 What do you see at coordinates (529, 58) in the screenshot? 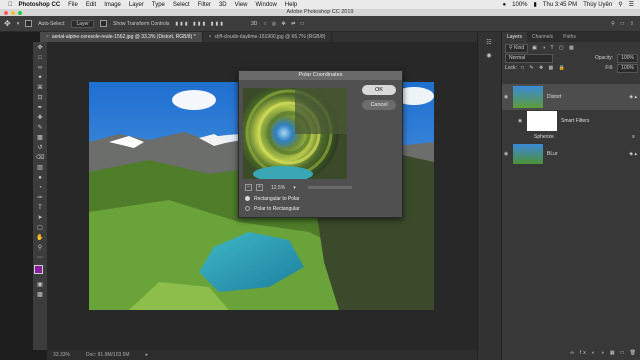
I see `blend-mode-dropdown: Normal` at bounding box center [529, 58].